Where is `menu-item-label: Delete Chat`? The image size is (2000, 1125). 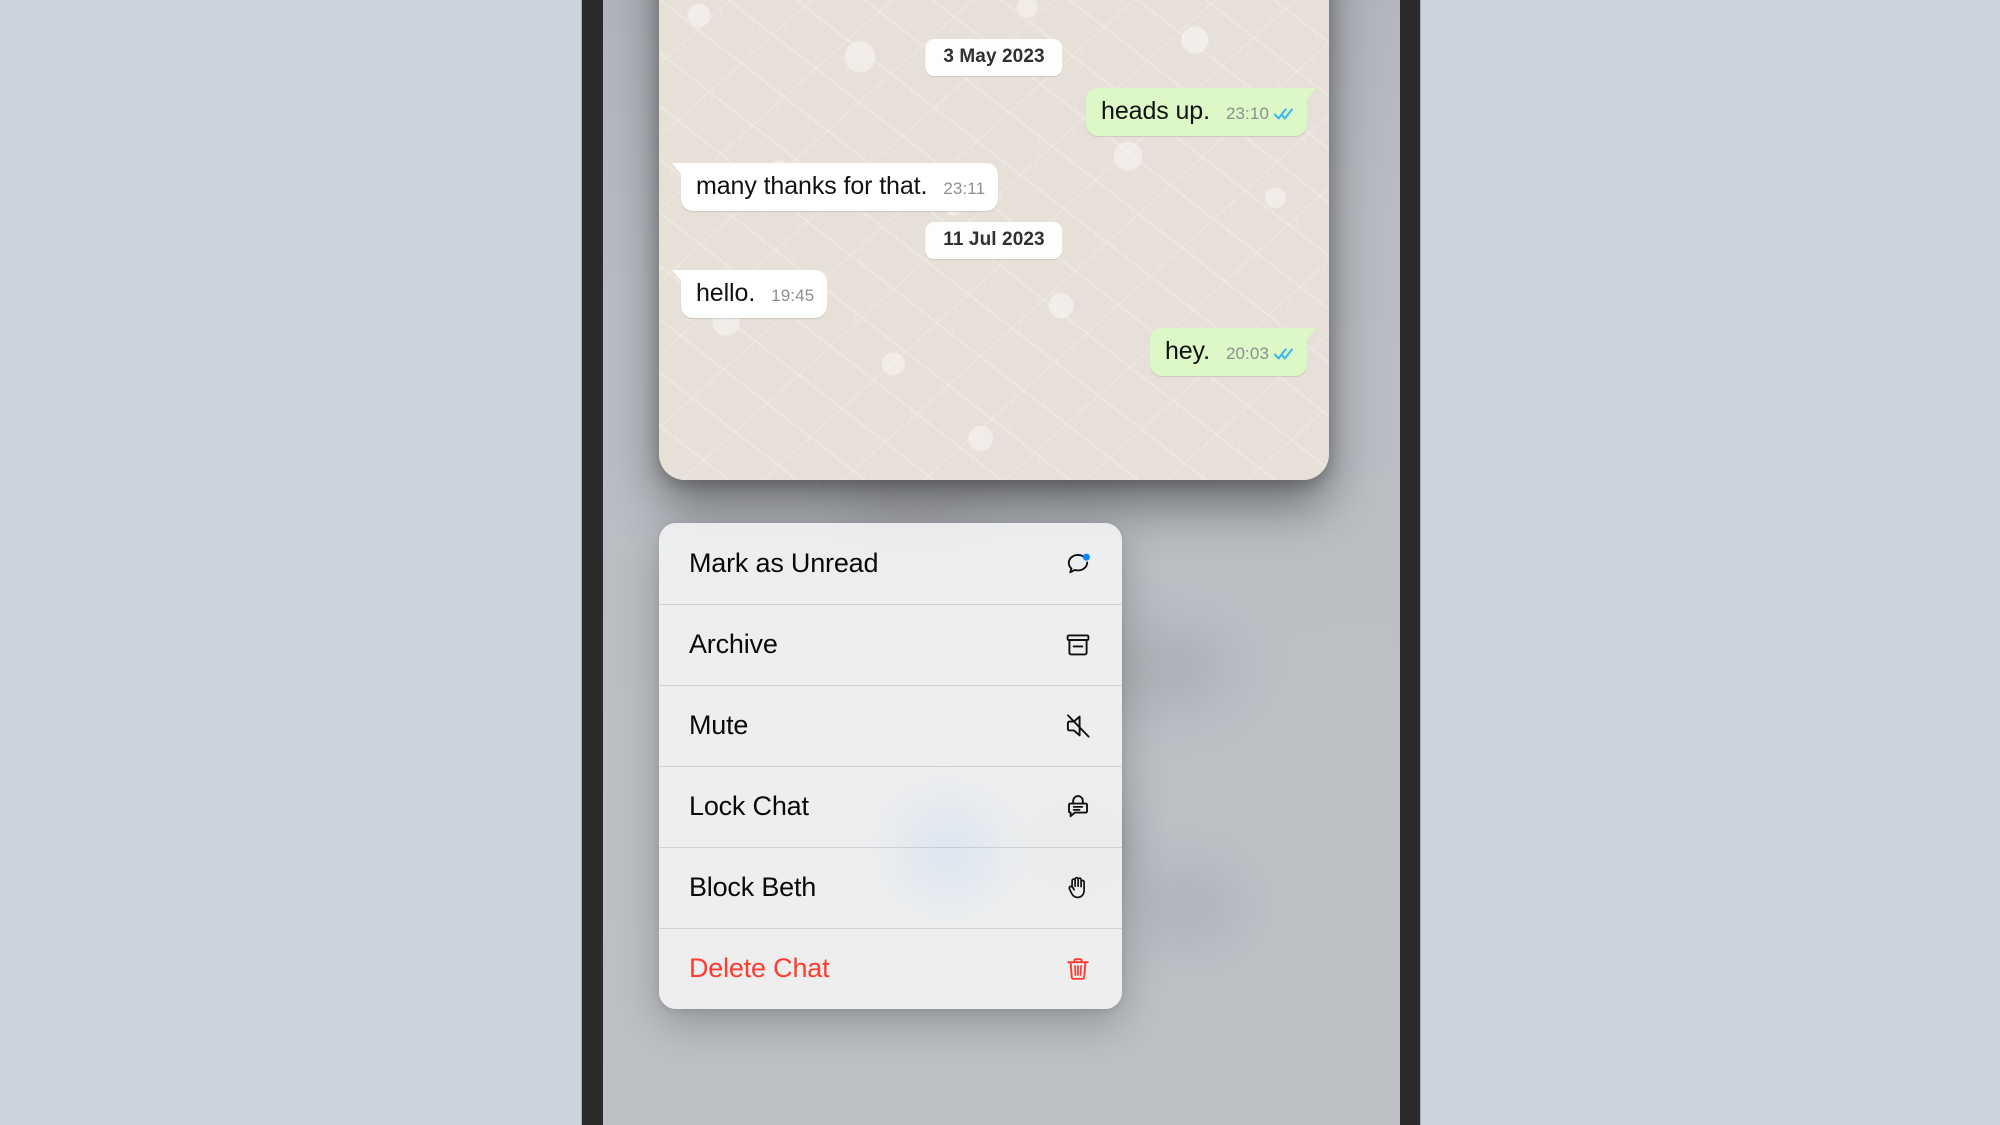
menu-item-label: Delete Chat is located at coordinates (759, 968).